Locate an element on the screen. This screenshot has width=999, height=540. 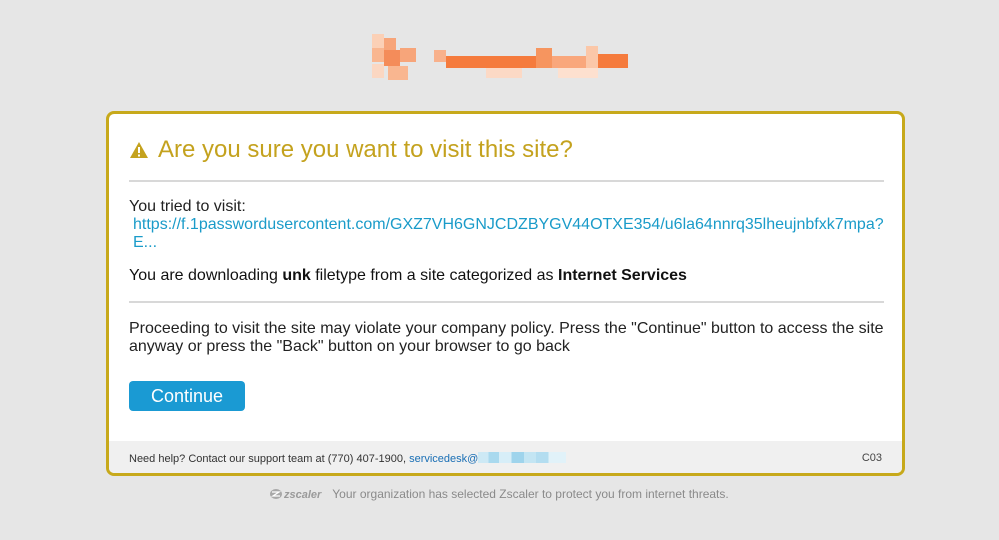
email-prefix: servicedesk@ is located at coordinates (444, 459).